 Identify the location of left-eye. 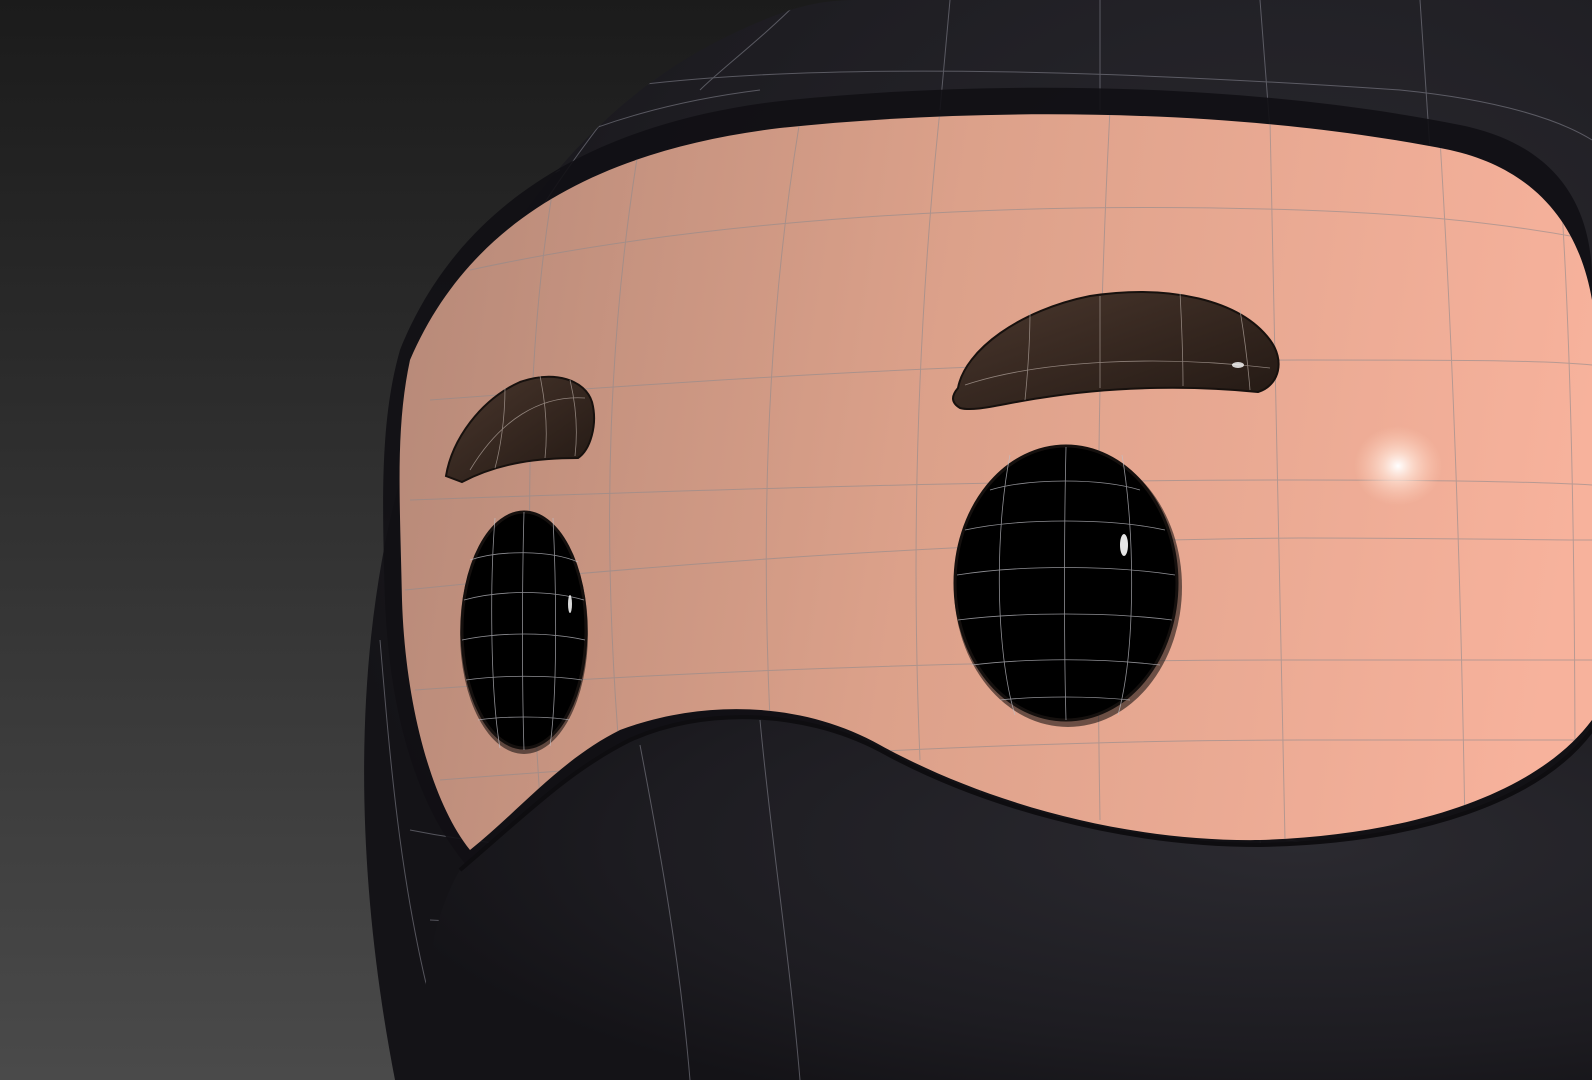
(524, 632).